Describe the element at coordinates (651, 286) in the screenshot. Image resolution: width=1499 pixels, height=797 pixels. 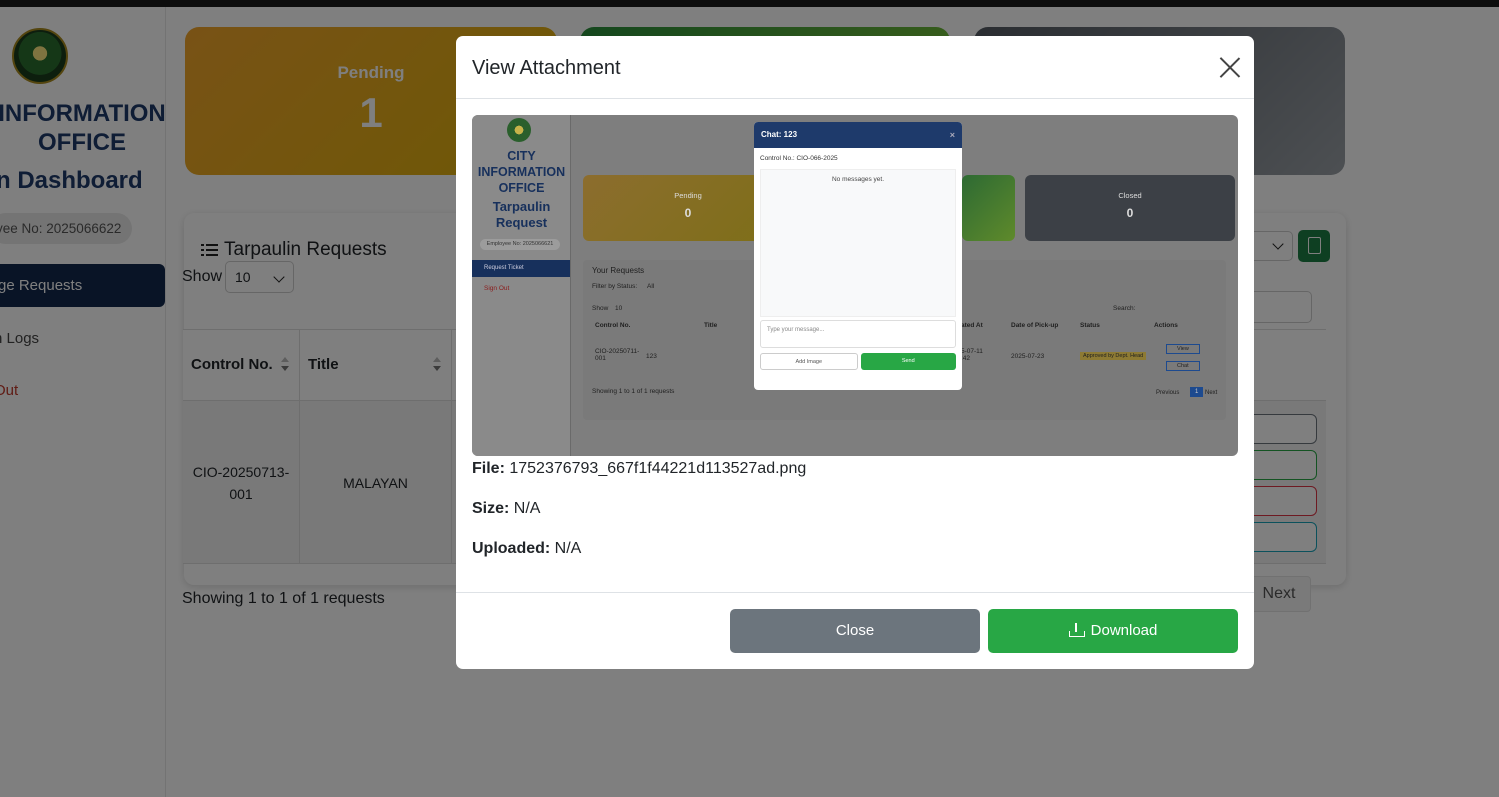
I see `preview-filter-value: All` at that location.